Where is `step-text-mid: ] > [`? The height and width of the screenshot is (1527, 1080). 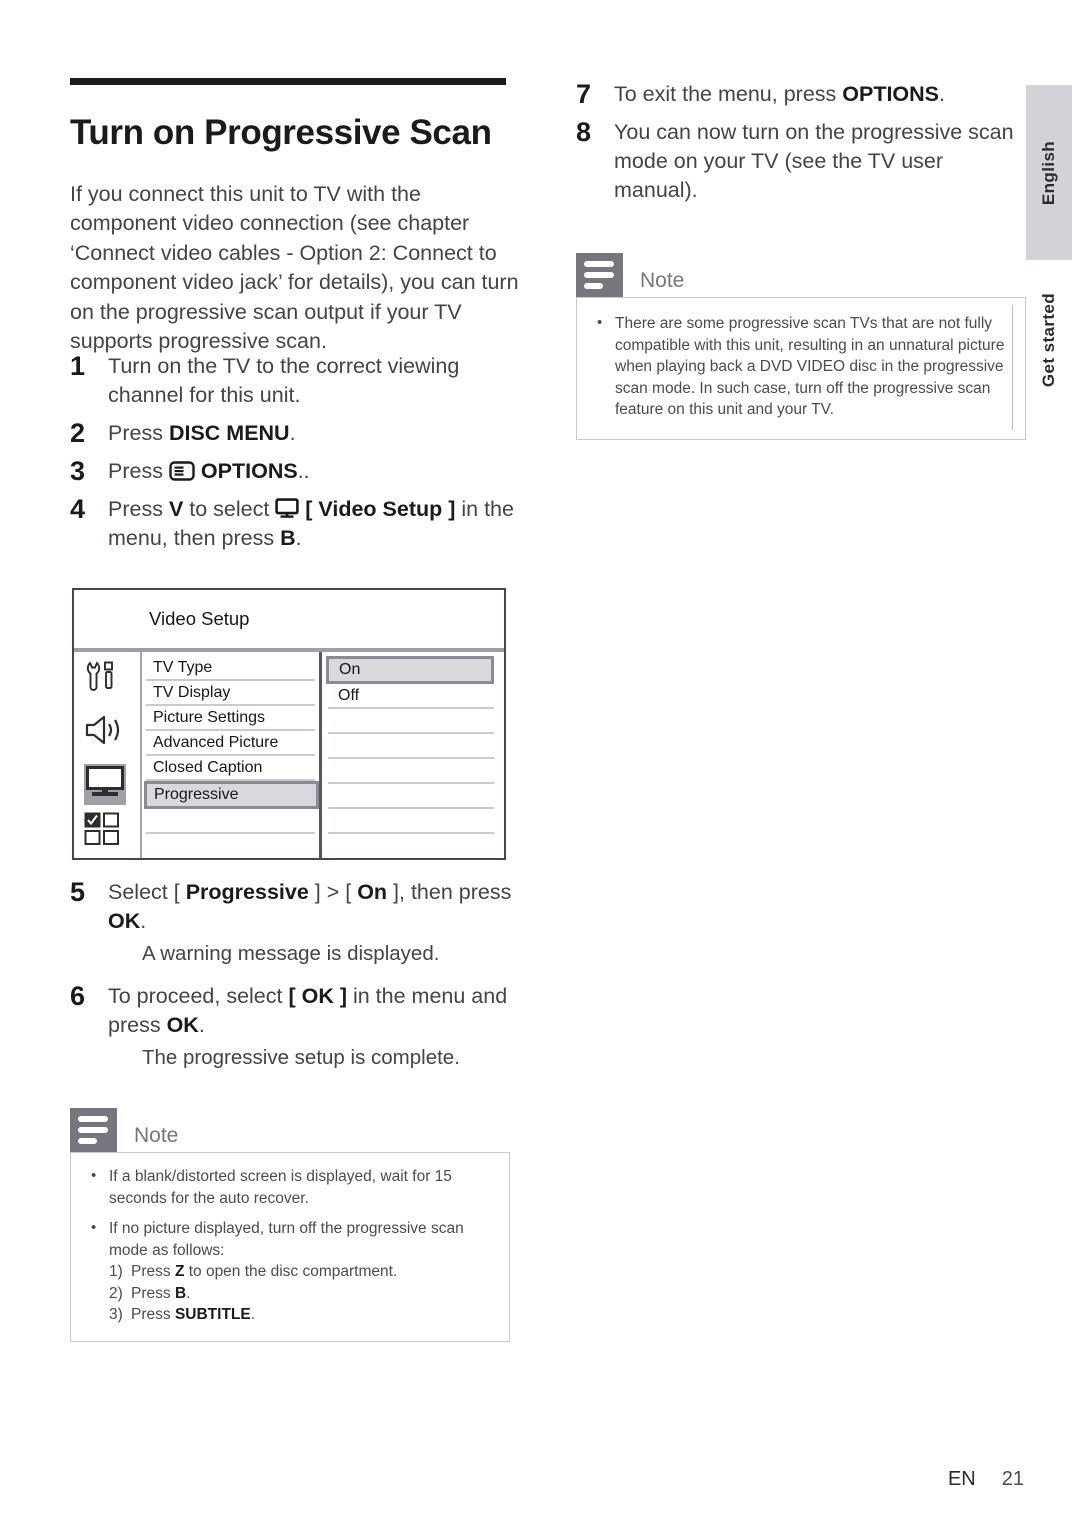
step-text-mid: ] > [ is located at coordinates (333, 892).